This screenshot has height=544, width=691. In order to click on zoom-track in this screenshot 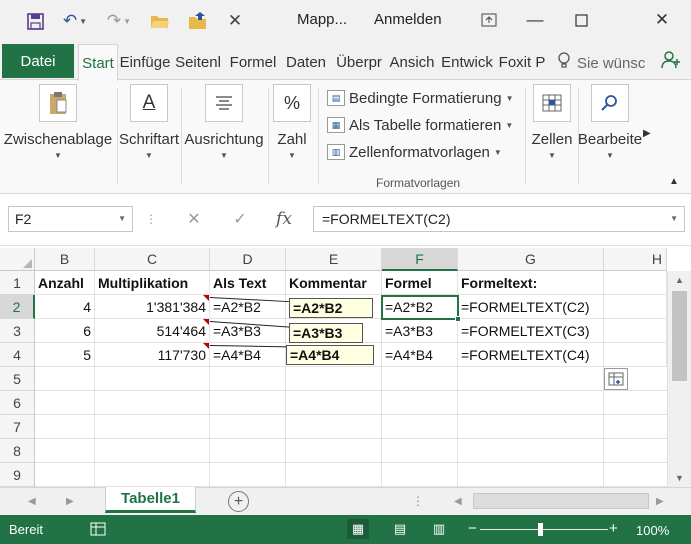, I will do `click(544, 529)`.